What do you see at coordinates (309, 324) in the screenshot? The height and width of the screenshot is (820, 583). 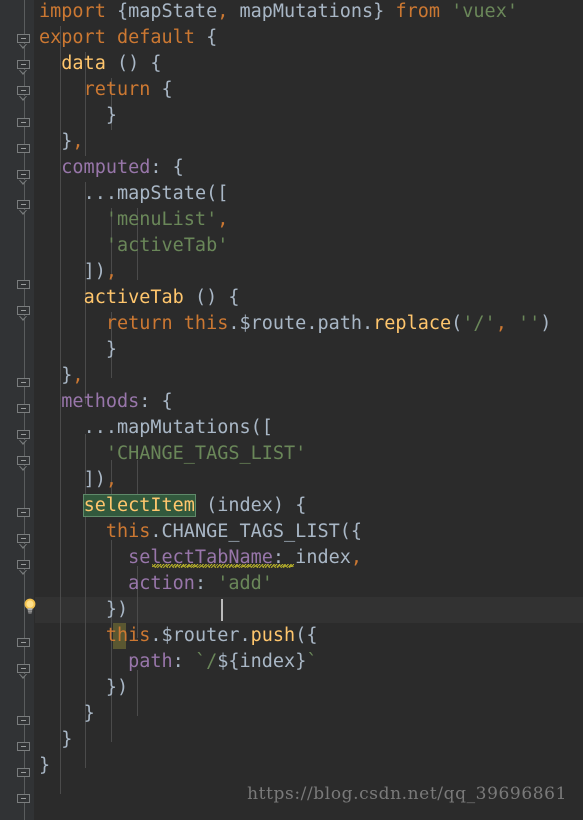 I see `code-line: return this.$route.path.replace('/', '')` at bounding box center [309, 324].